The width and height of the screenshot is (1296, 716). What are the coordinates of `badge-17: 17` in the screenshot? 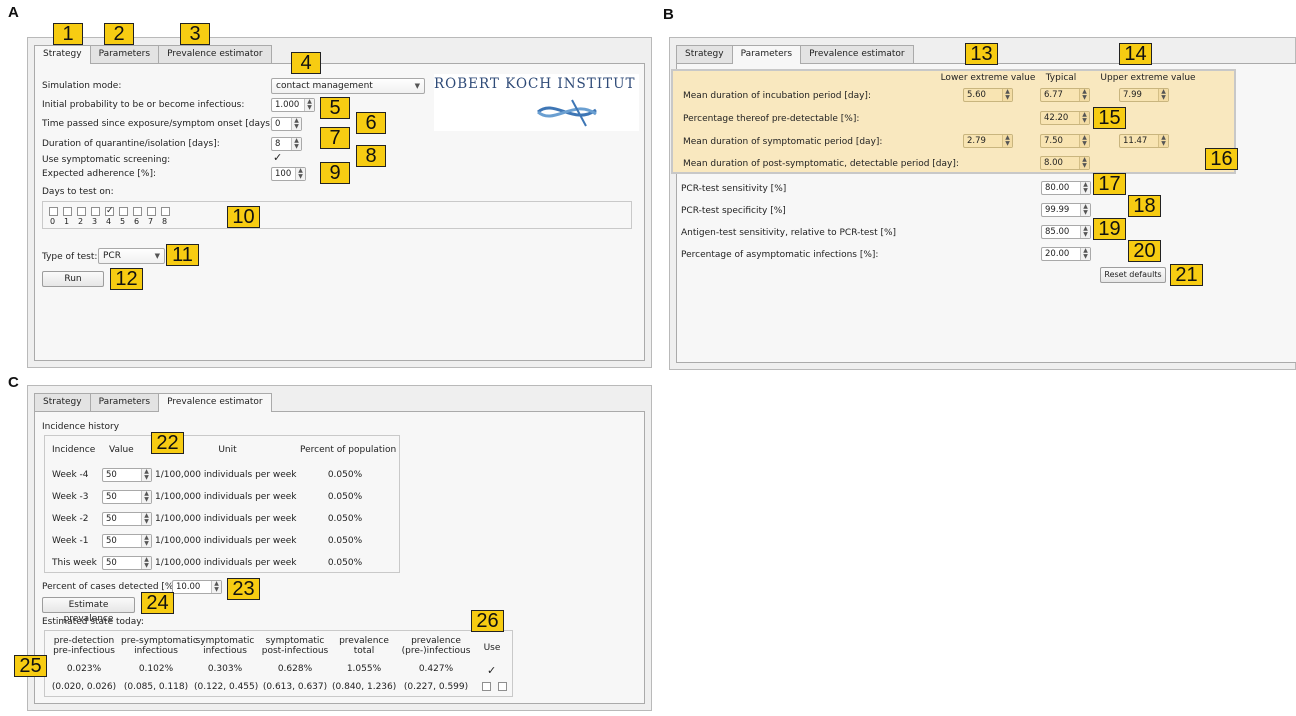 It's located at (1109, 184).